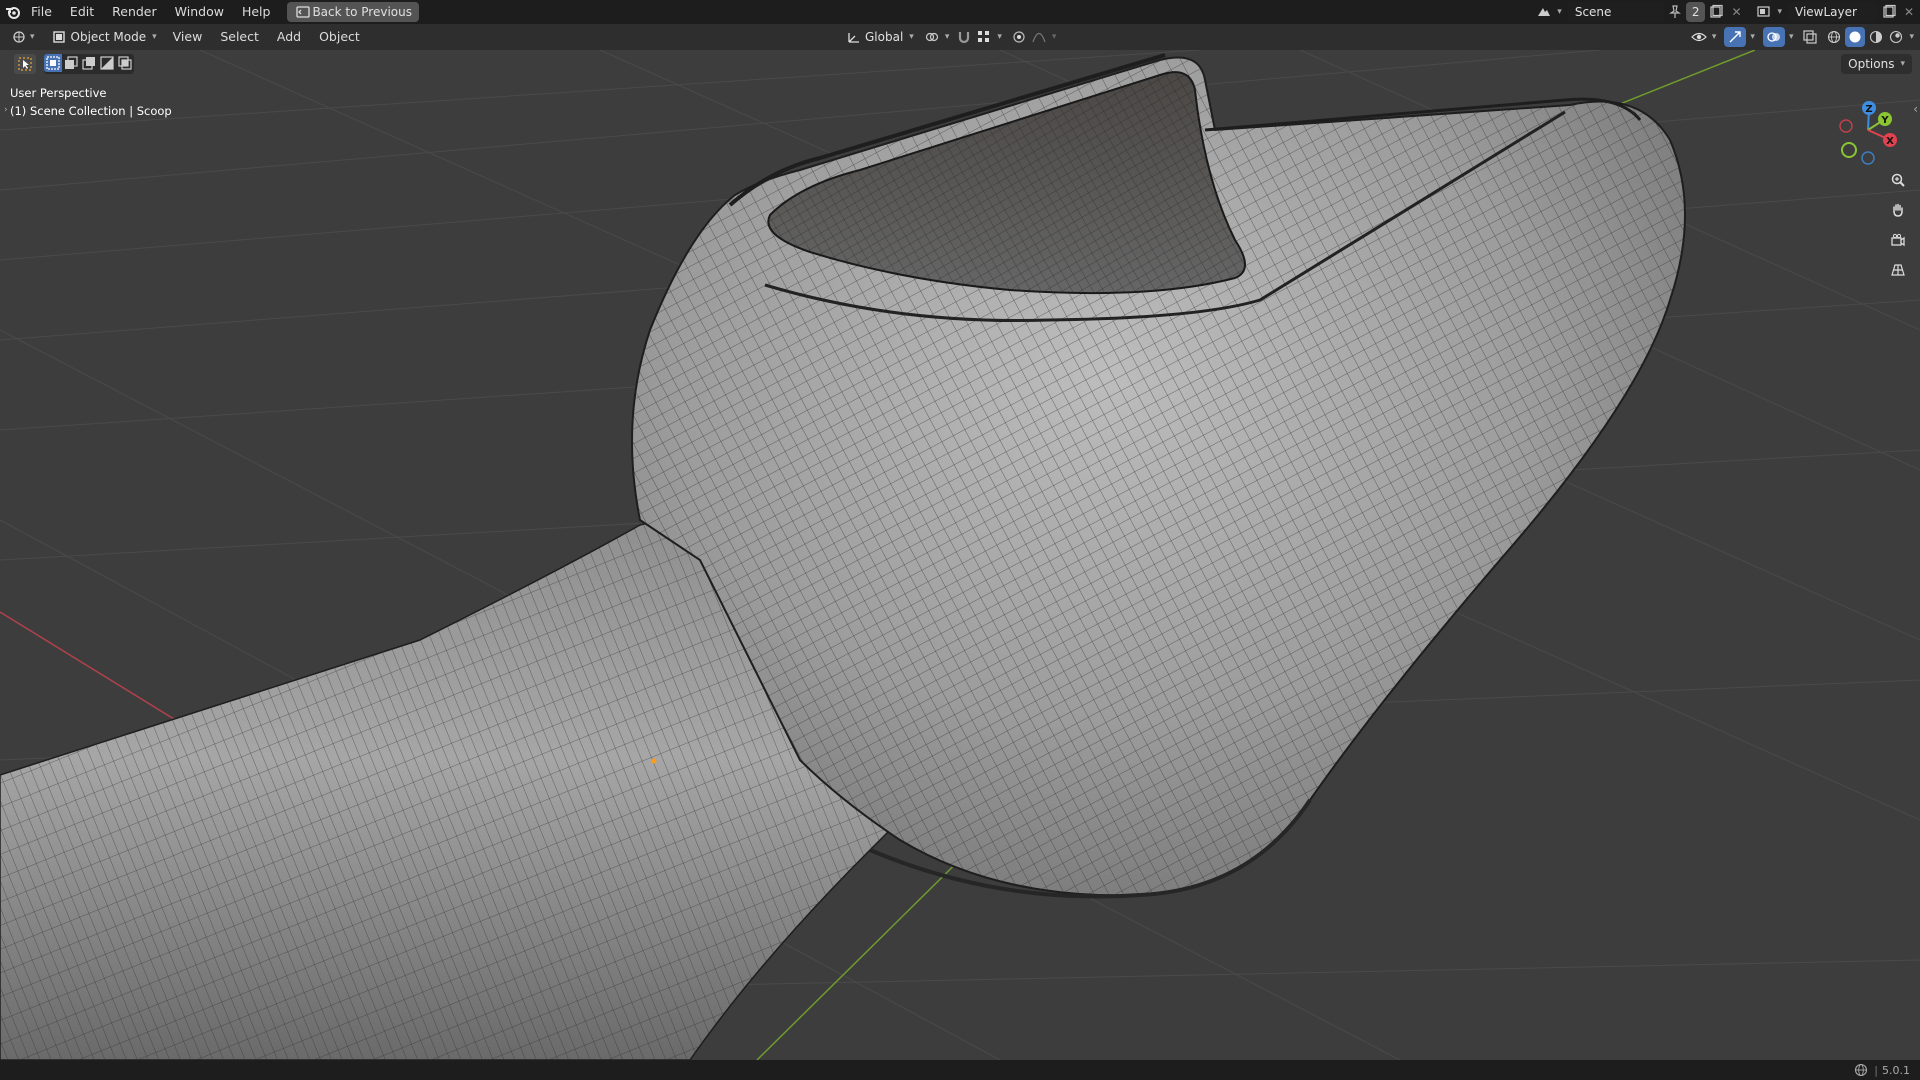  I want to click on pin-icon, so click(1675, 12).